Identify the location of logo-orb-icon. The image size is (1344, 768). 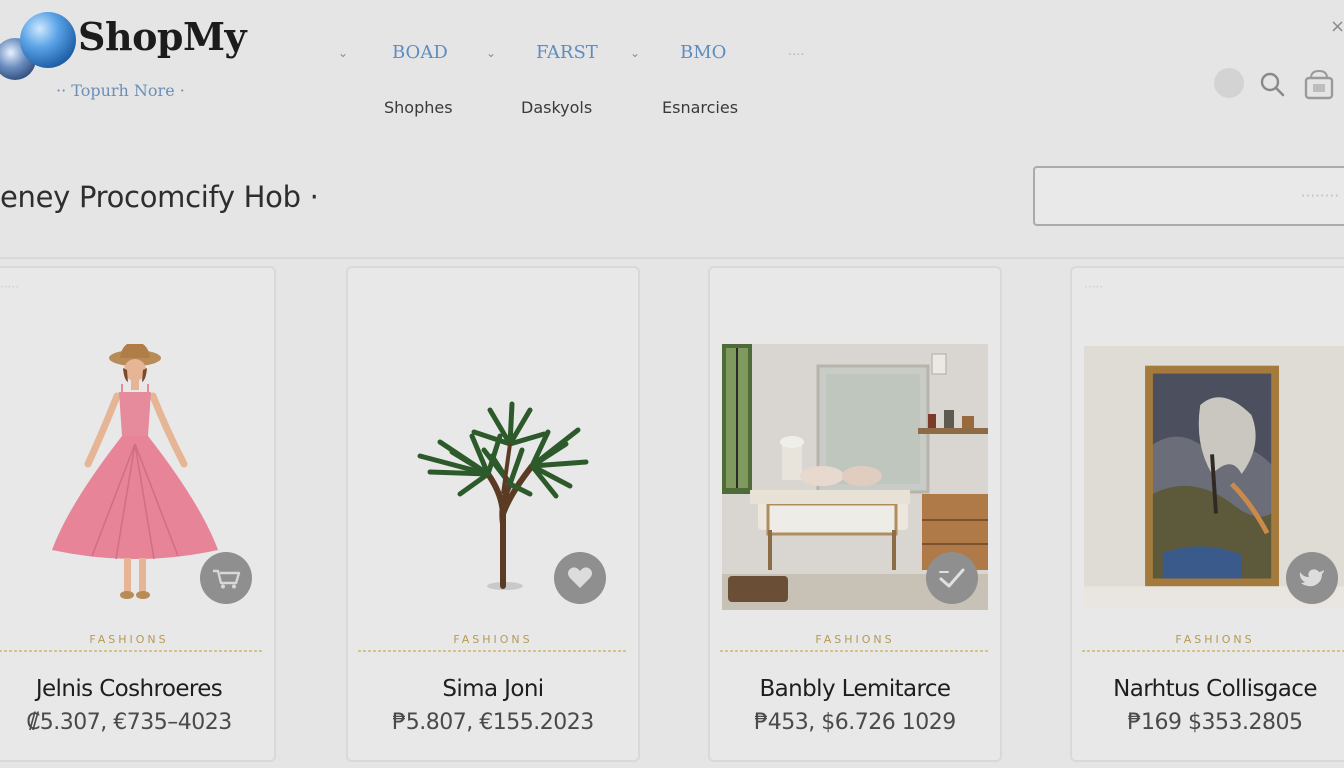
(48, 40).